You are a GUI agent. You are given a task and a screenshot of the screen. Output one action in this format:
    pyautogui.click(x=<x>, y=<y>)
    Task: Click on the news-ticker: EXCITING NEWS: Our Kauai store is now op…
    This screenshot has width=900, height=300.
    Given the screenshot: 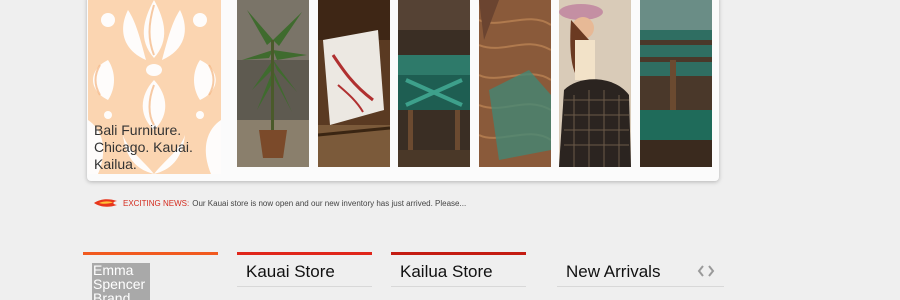 What is the action you would take?
    pyautogui.click(x=280, y=203)
    